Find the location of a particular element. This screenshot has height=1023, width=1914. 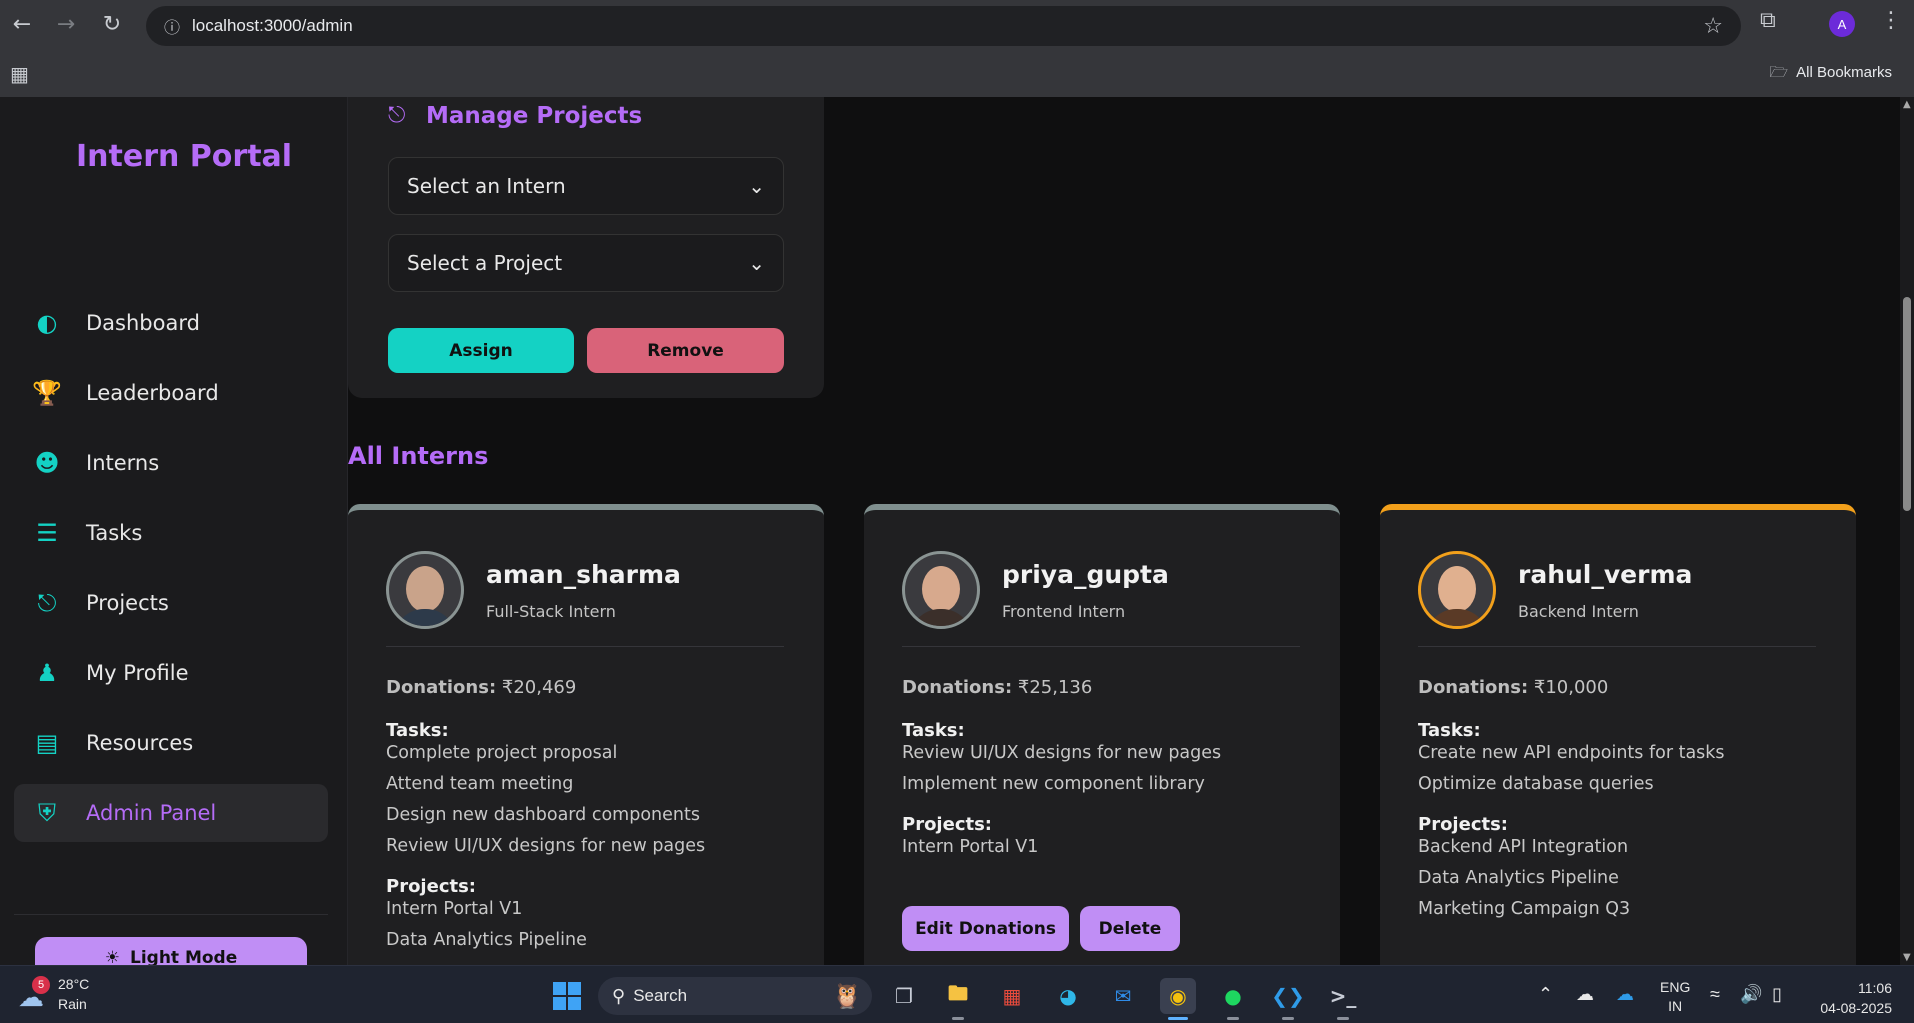

wifi-icon: ≈ is located at coordinates (1715, 994).